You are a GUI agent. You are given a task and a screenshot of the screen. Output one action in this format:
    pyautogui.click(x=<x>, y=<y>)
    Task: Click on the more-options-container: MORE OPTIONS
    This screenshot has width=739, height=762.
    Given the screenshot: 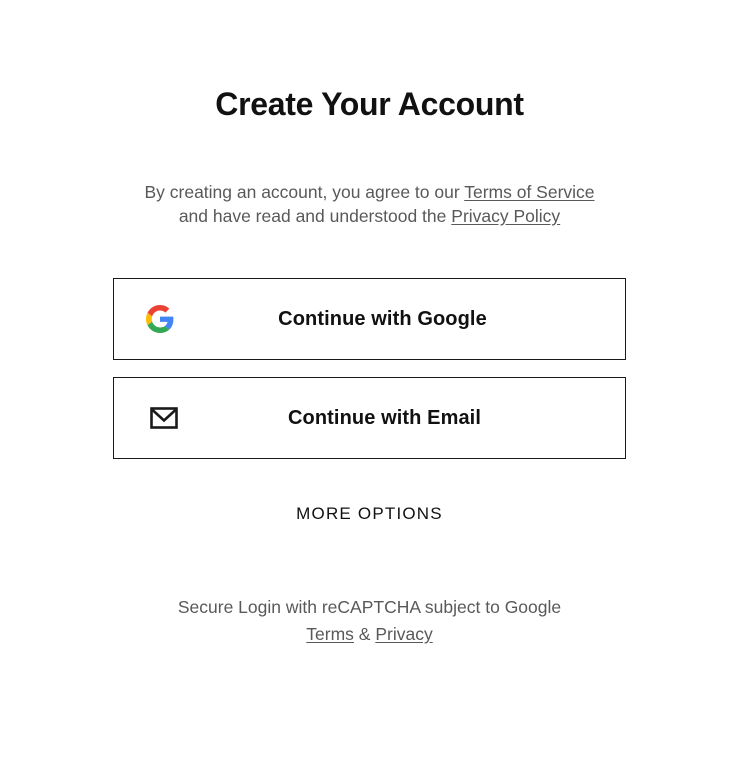 What is the action you would take?
    pyautogui.click(x=369, y=514)
    